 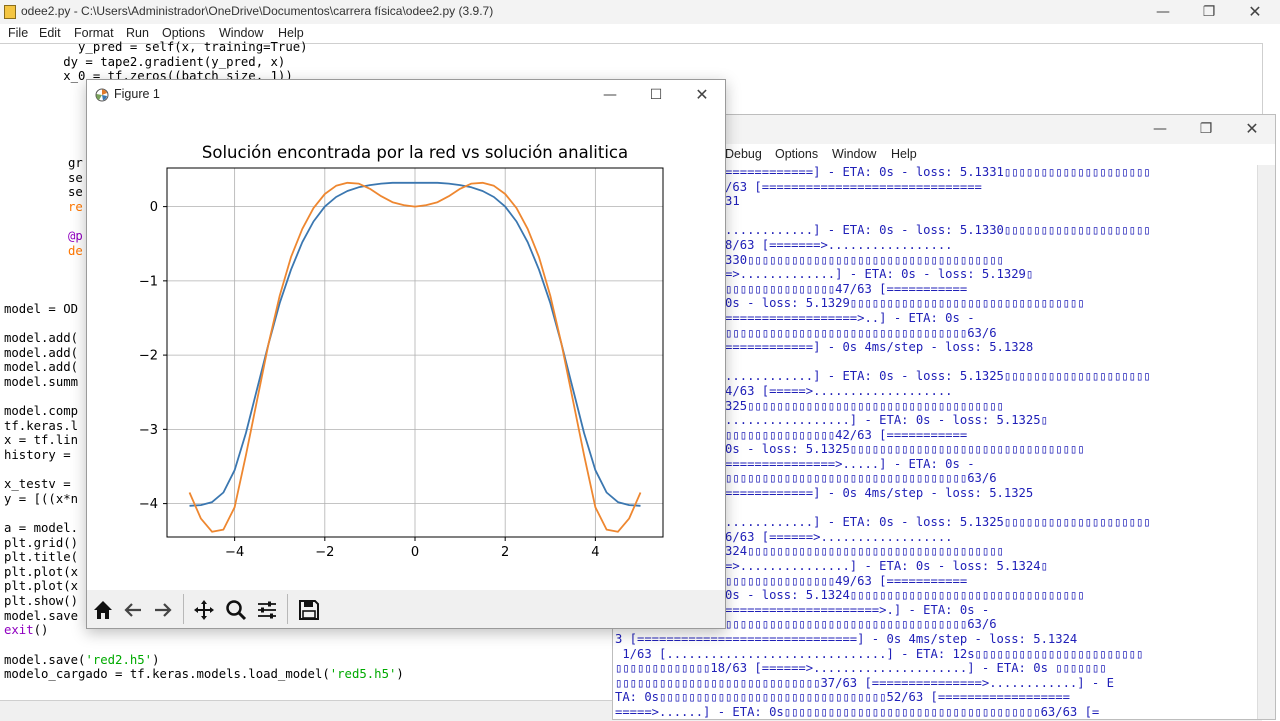 I want to click on code-fragment: @p, so click(x=75, y=236).